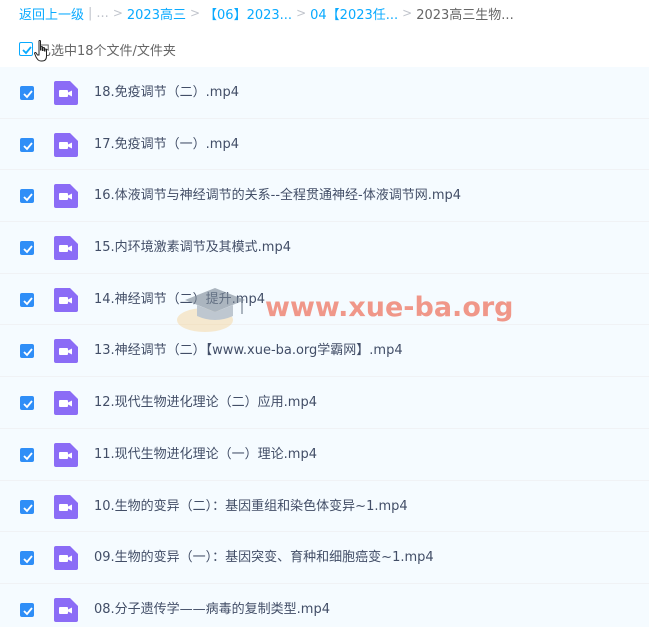  I want to click on select-all-checkbox, so click(26, 49).